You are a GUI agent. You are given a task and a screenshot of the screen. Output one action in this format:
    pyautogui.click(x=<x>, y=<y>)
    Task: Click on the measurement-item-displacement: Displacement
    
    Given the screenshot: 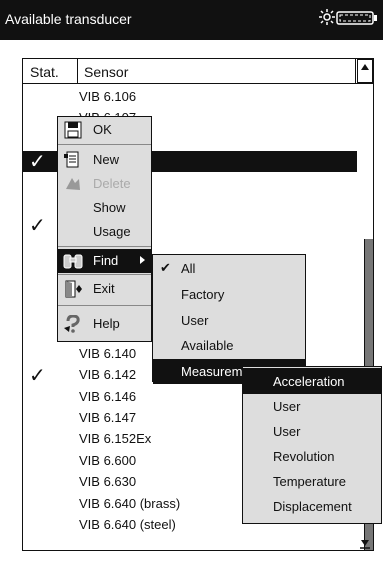 What is the action you would take?
    pyautogui.click(x=312, y=506)
    